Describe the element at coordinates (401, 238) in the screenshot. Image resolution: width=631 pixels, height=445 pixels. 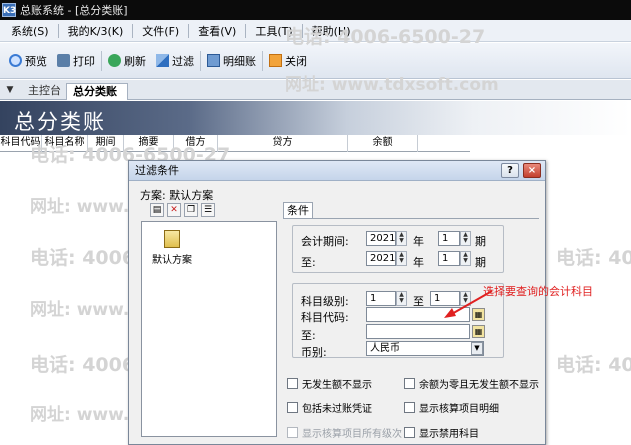
I see `year-from-spinner: ▲ ▼` at that location.